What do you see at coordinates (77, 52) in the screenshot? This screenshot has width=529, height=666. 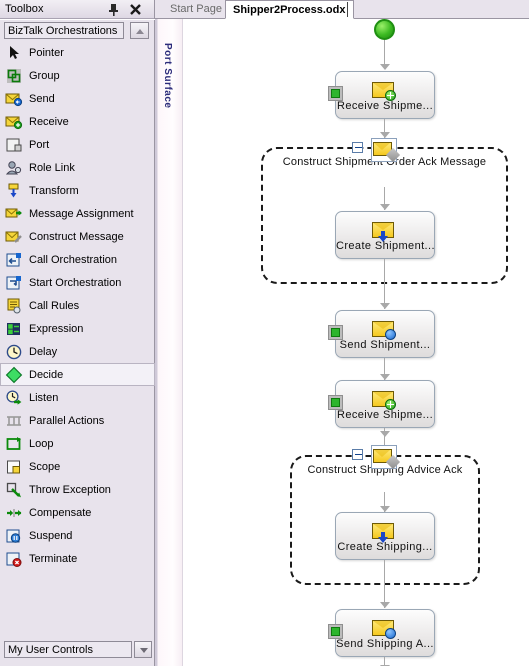 I see `toolbox-item-pointer: Pointer` at bounding box center [77, 52].